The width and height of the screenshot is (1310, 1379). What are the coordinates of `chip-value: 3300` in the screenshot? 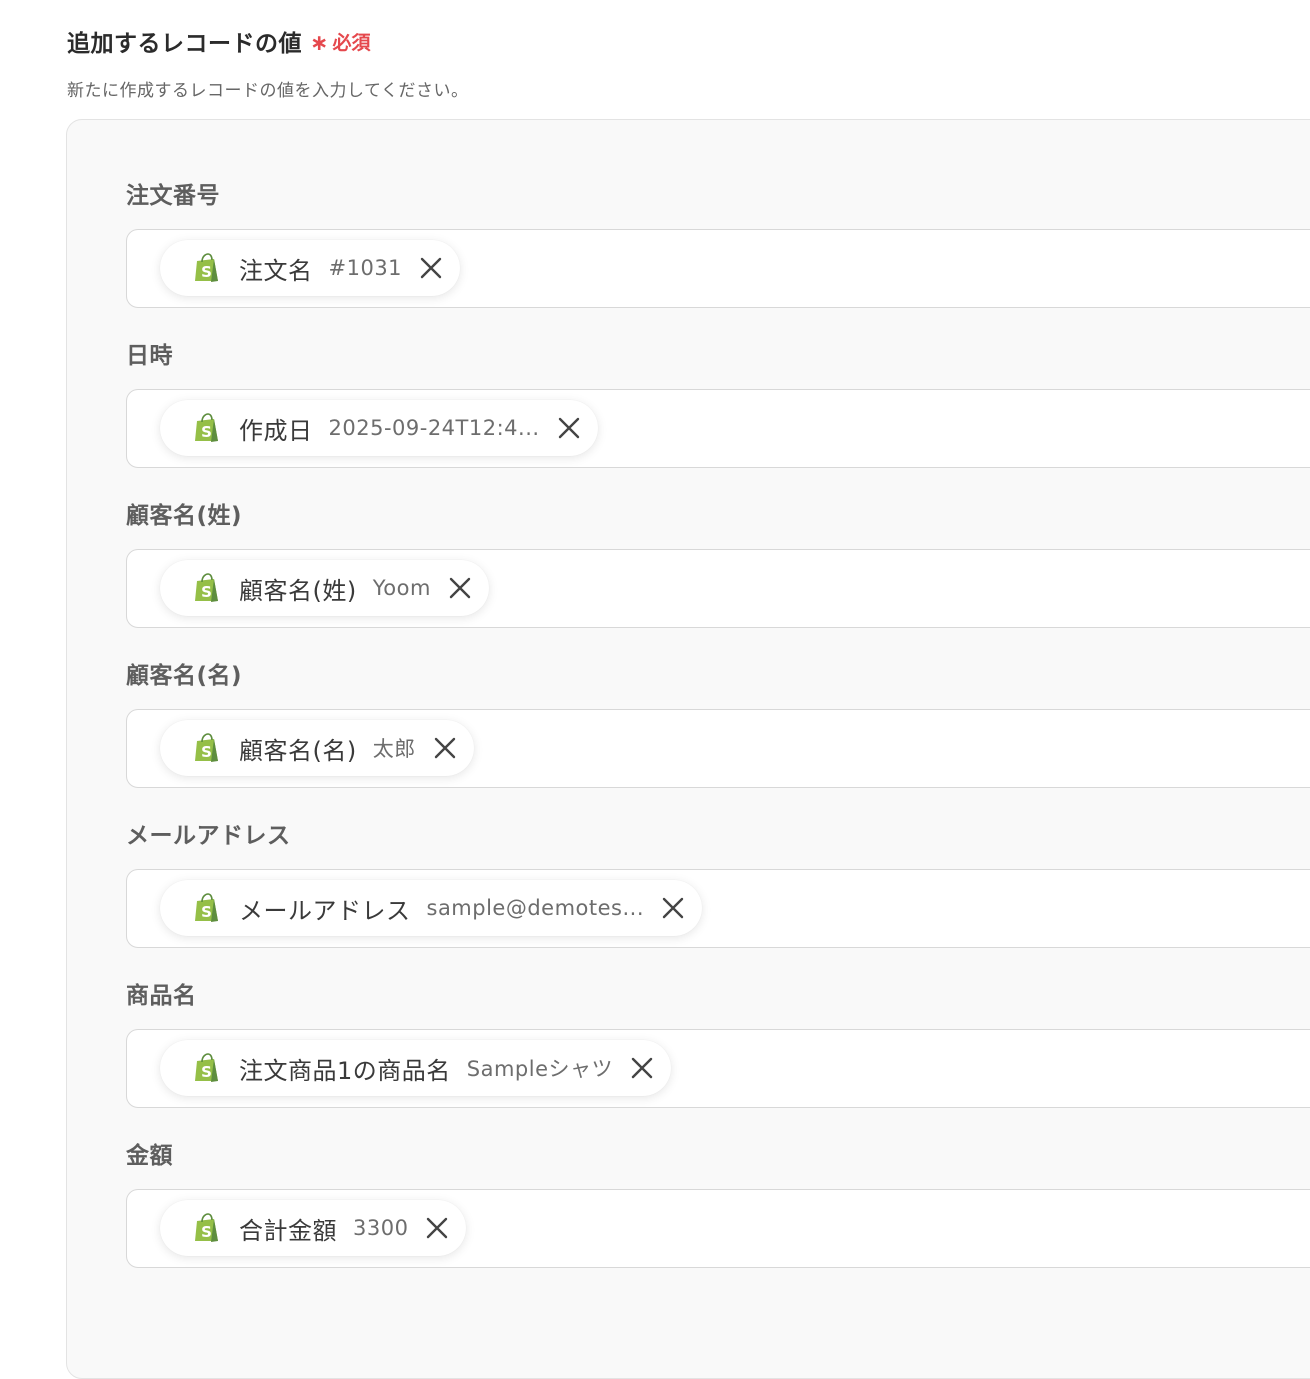 It's located at (381, 1228).